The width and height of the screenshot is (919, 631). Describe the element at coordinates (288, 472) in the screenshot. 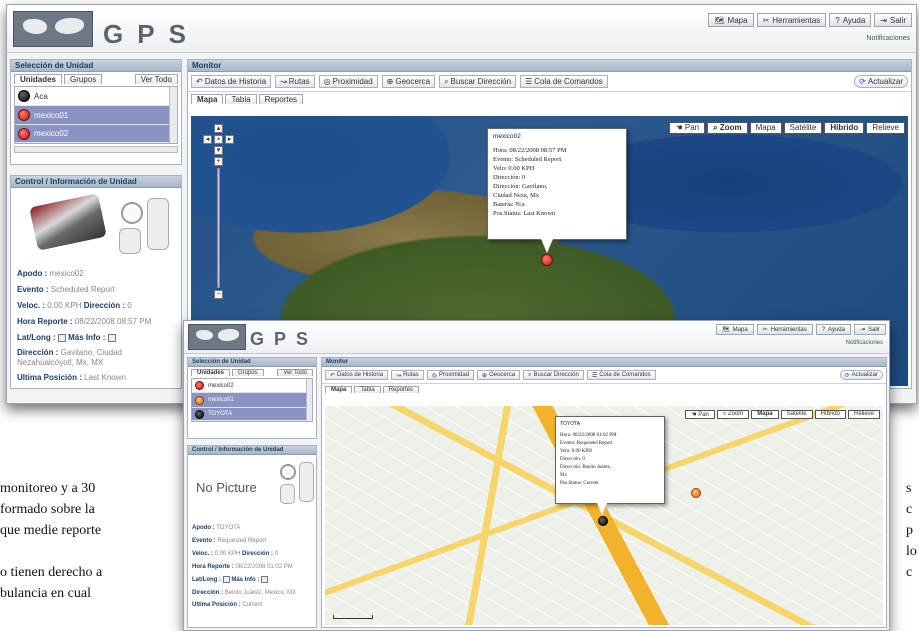

I see `gauge-icon` at that location.